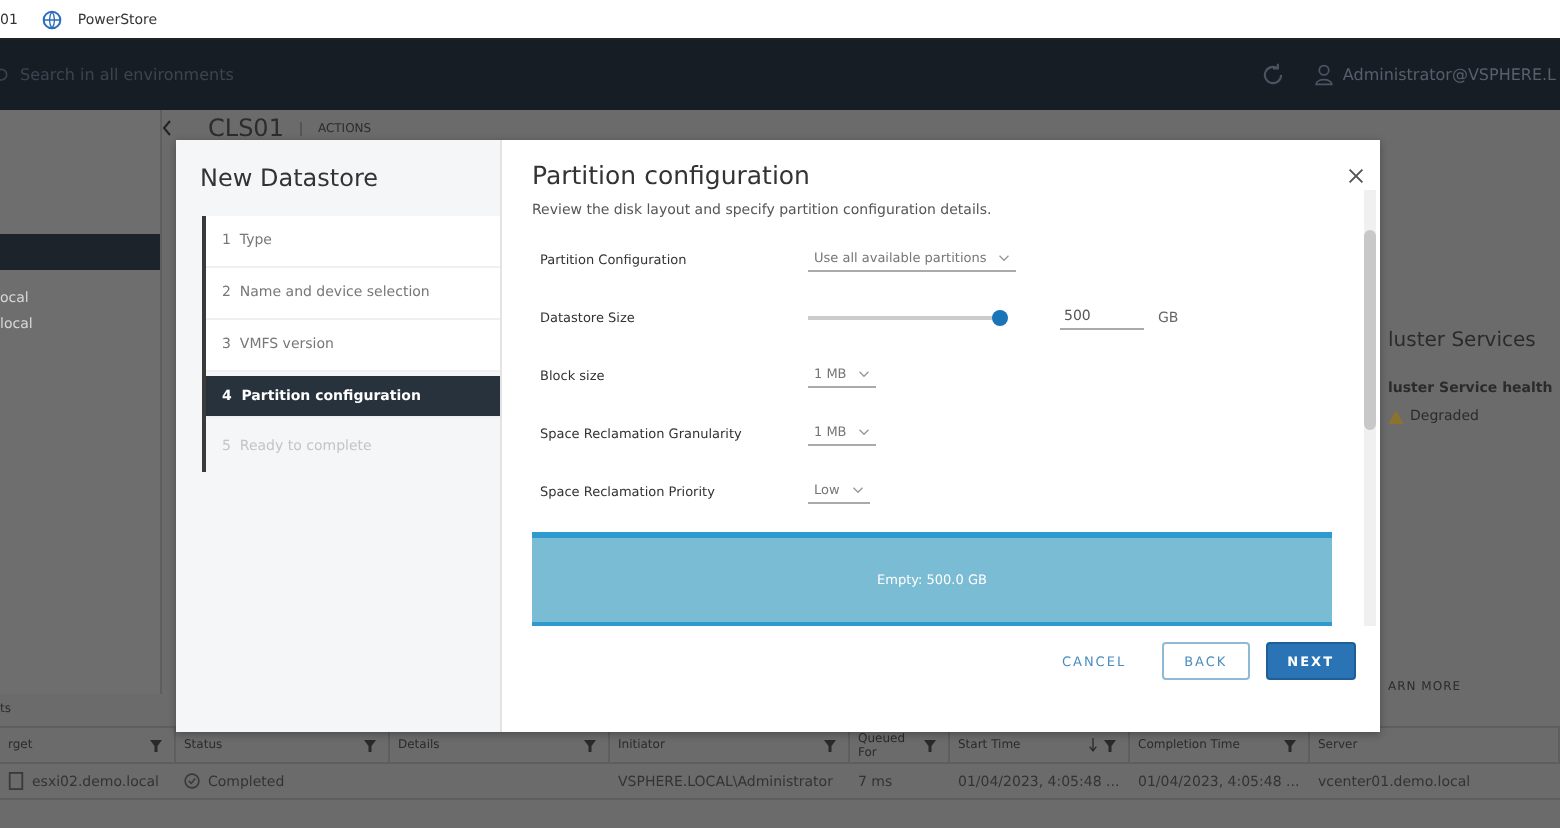  I want to click on scrollbar, so click(1370, 408).